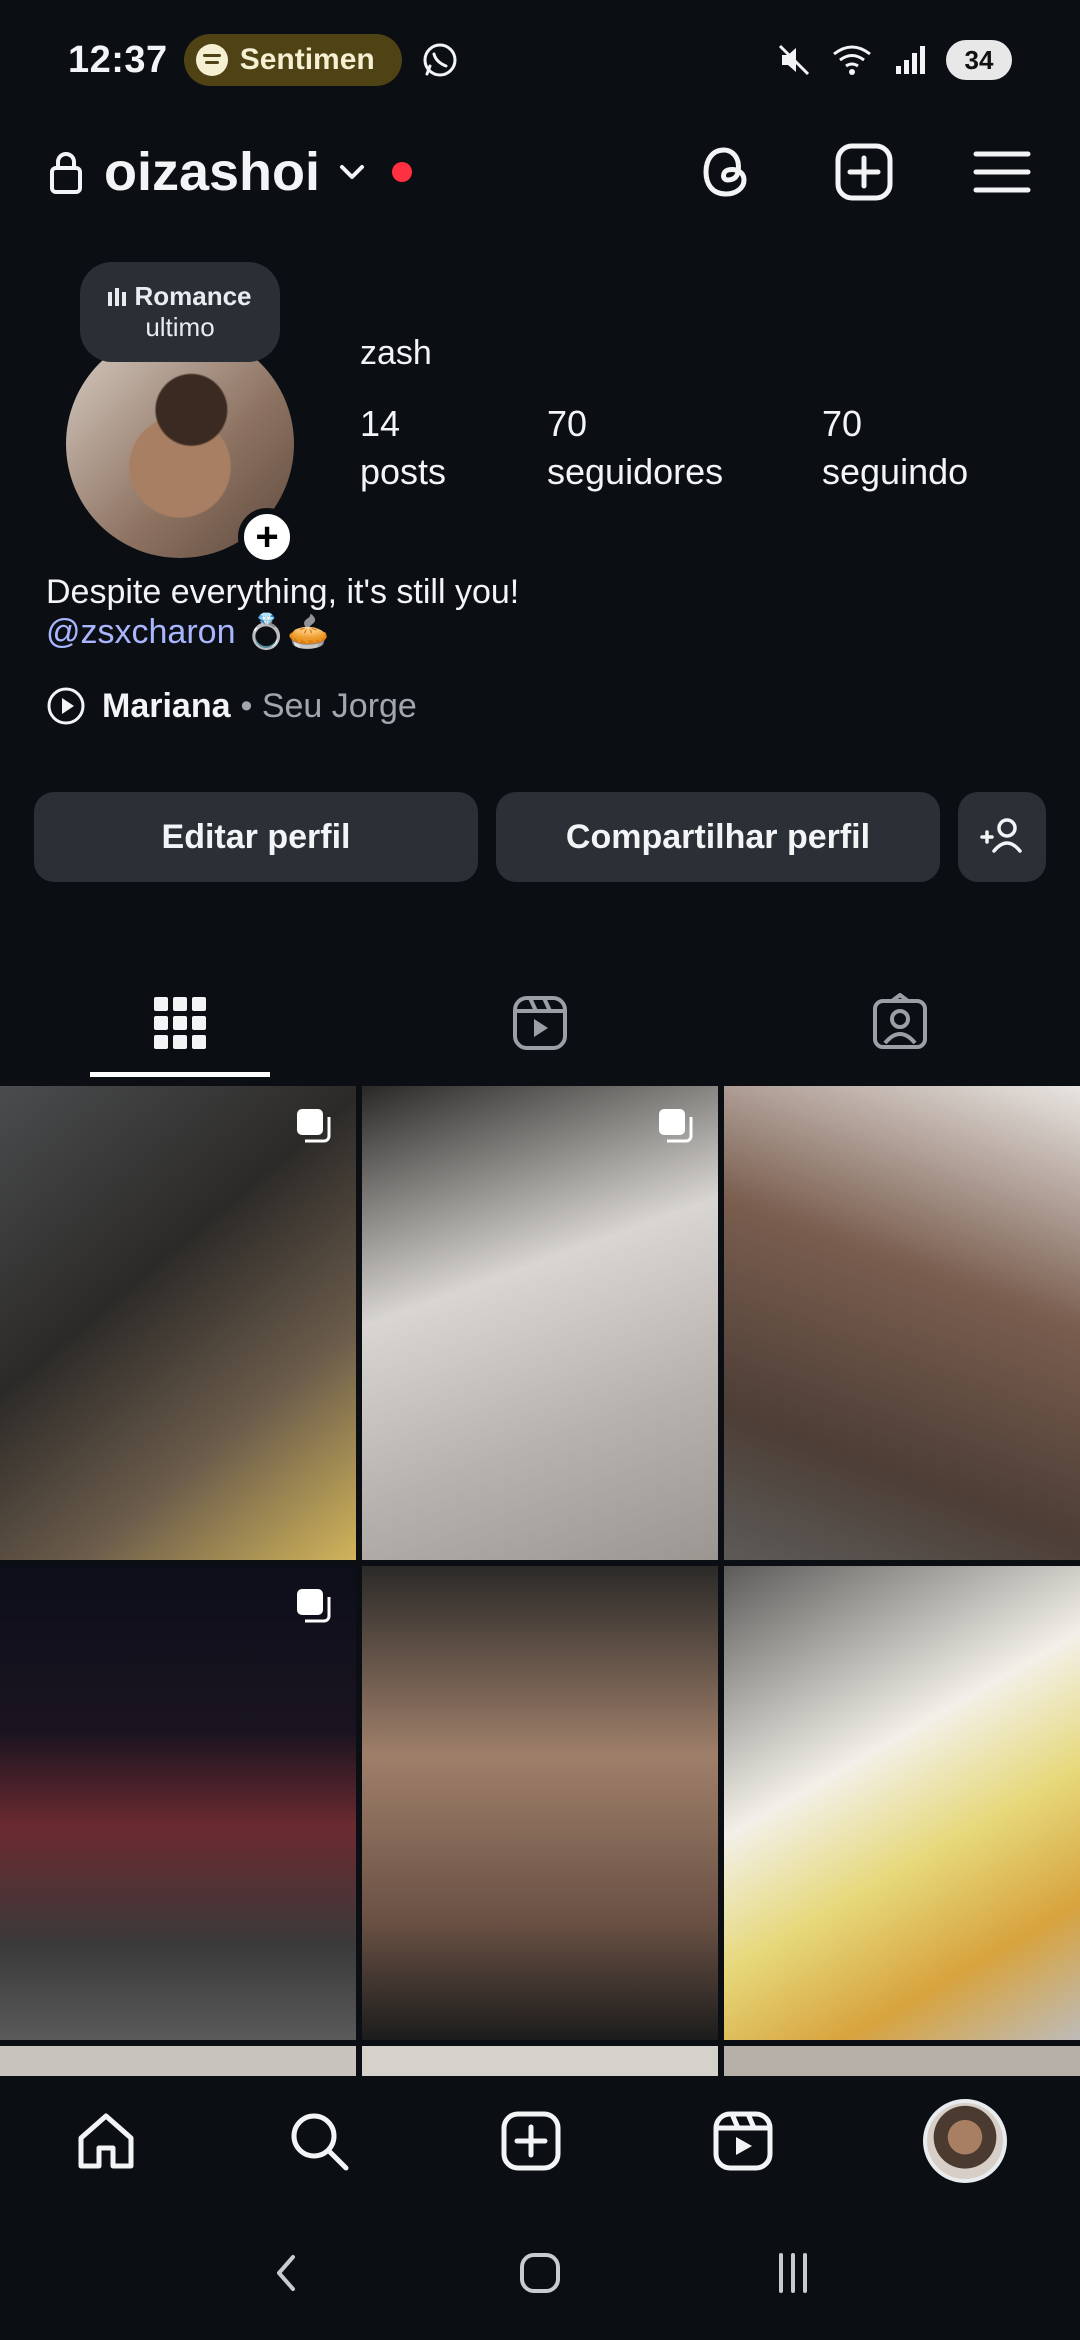  What do you see at coordinates (193, 296) in the screenshot?
I see `note-title: Romance` at bounding box center [193, 296].